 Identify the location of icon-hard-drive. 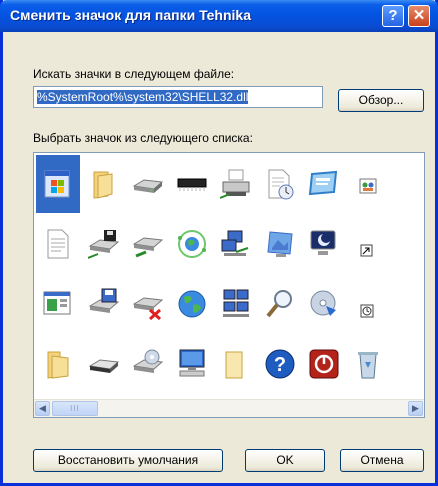
(148, 184).